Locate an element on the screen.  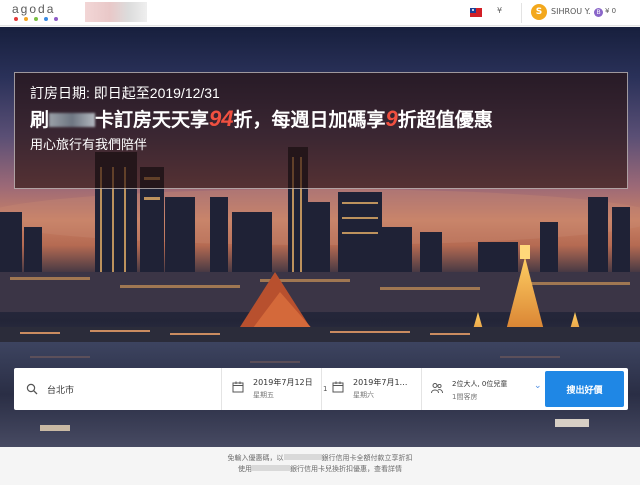
search-icon is located at coordinates (32, 389).